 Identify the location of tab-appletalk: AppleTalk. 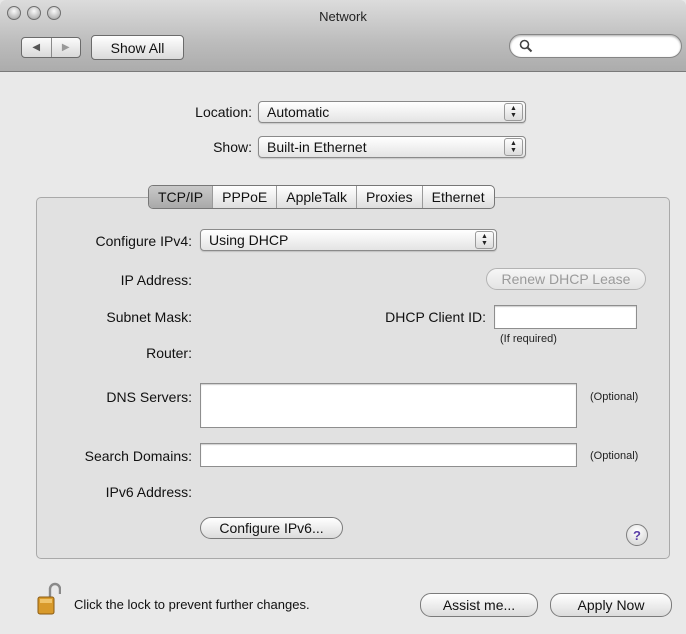
(316, 197).